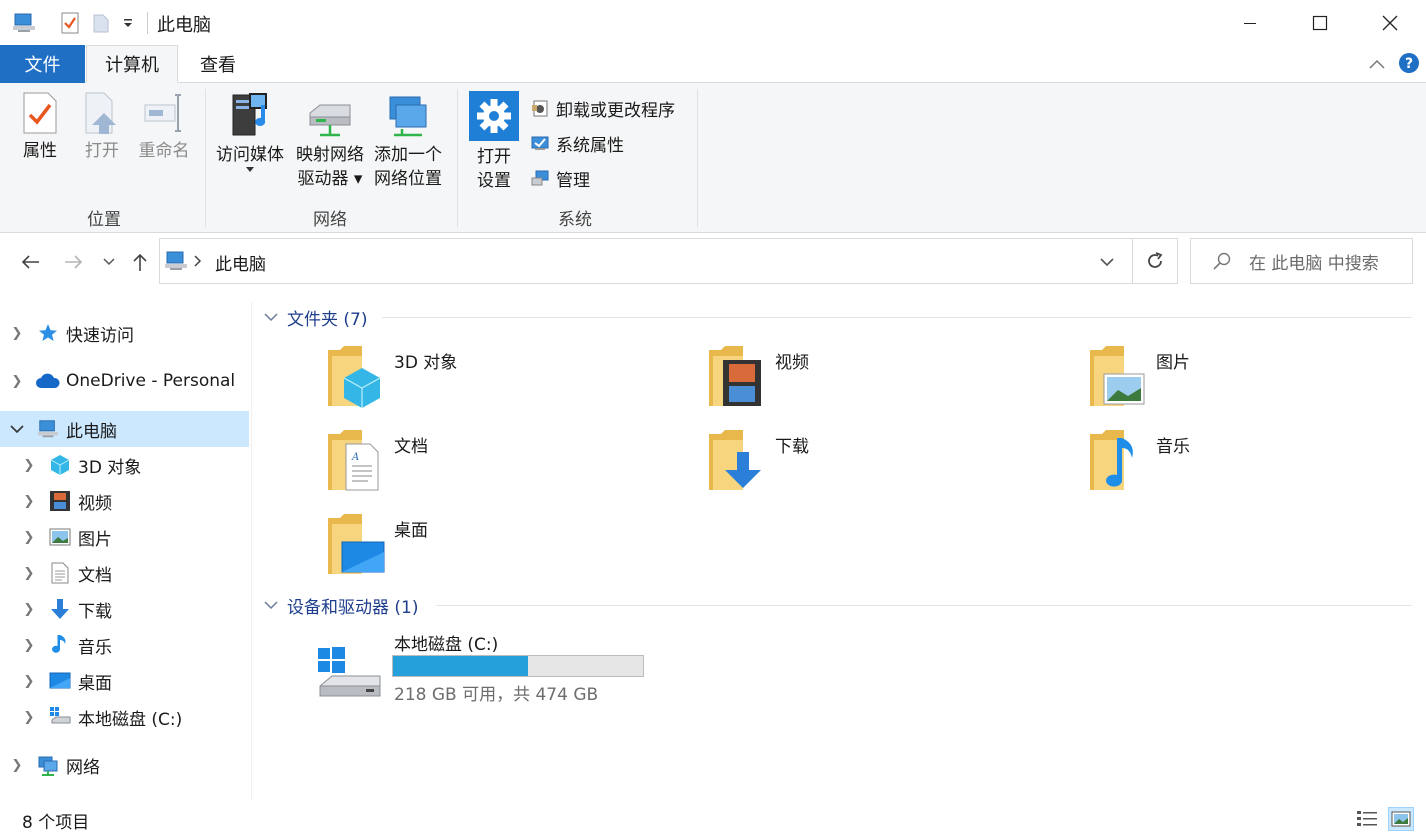 This screenshot has width=1426, height=837. Describe the element at coordinates (506, 386) in the screenshot. I see `folder-3d-objects: 3D 对象` at that location.